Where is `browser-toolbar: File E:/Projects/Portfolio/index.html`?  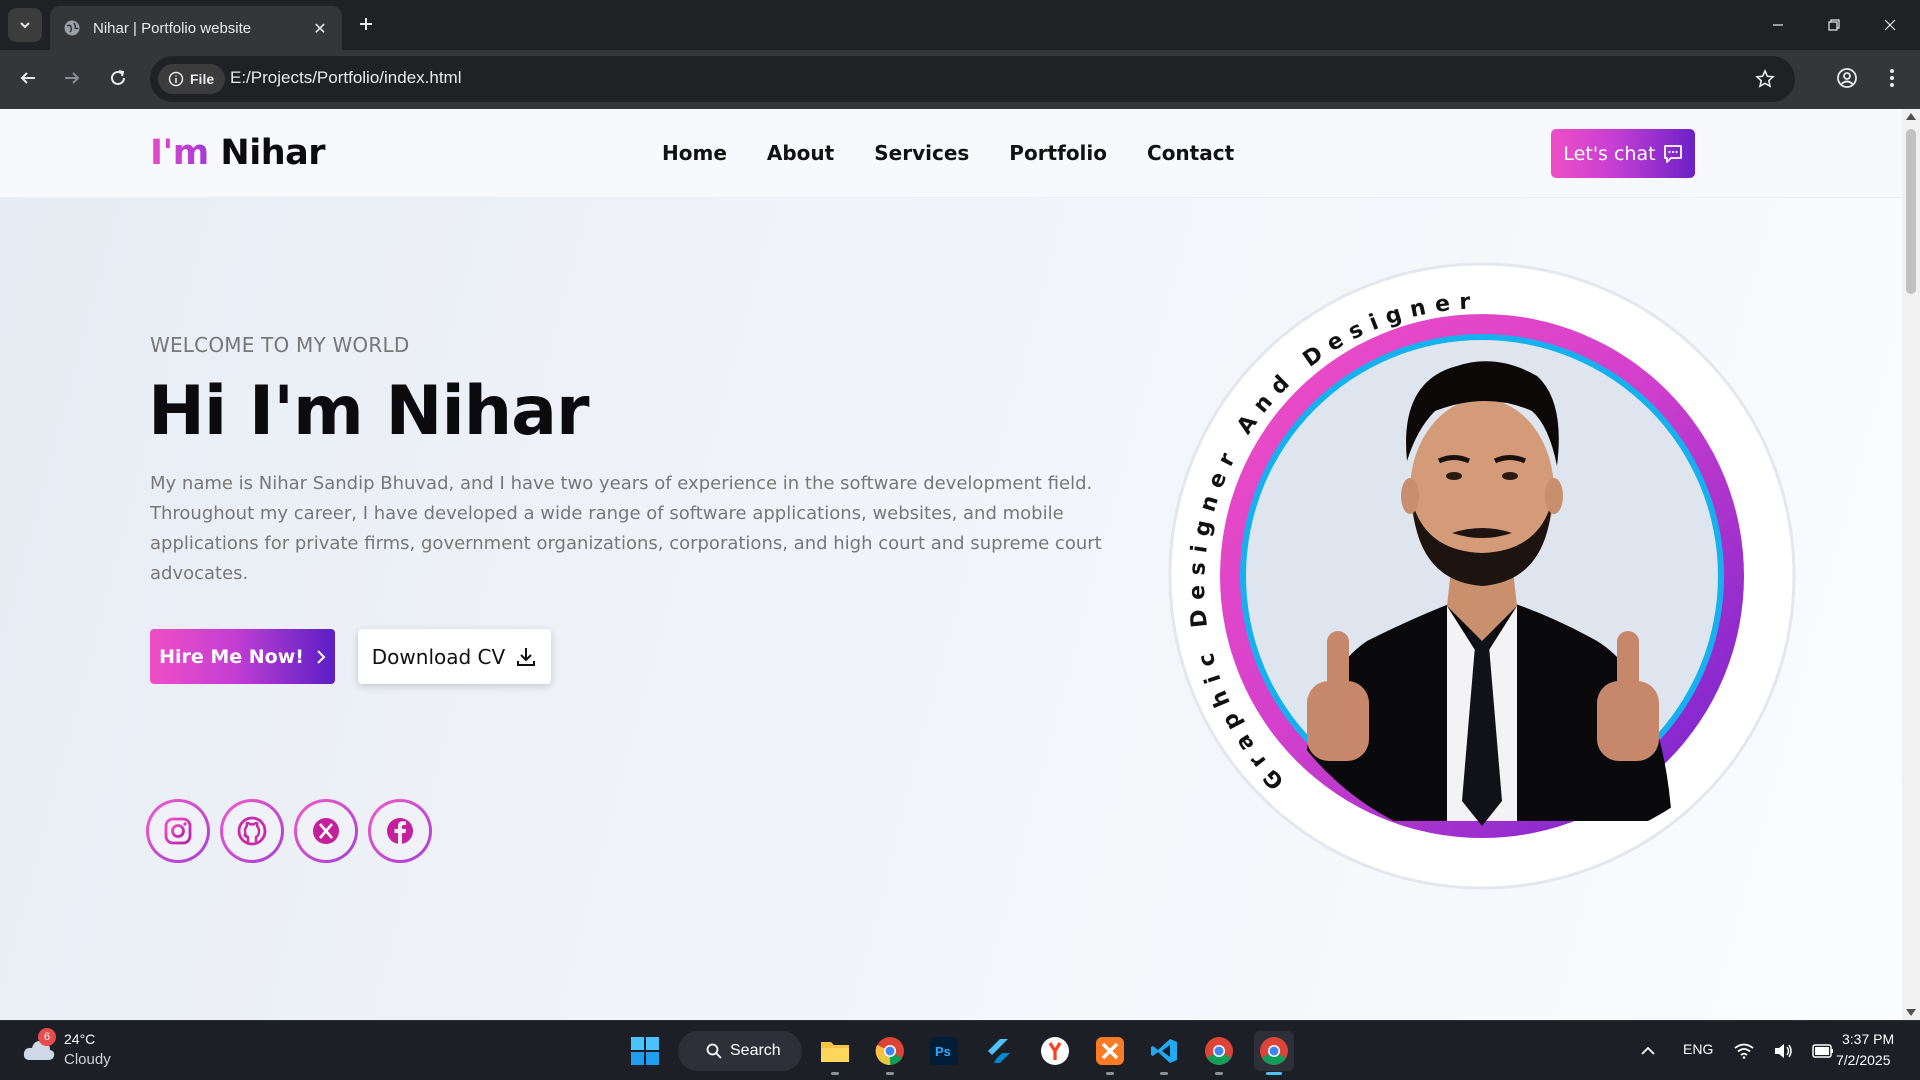
browser-toolbar: File E:/Projects/Portfolio/index.html is located at coordinates (960, 79).